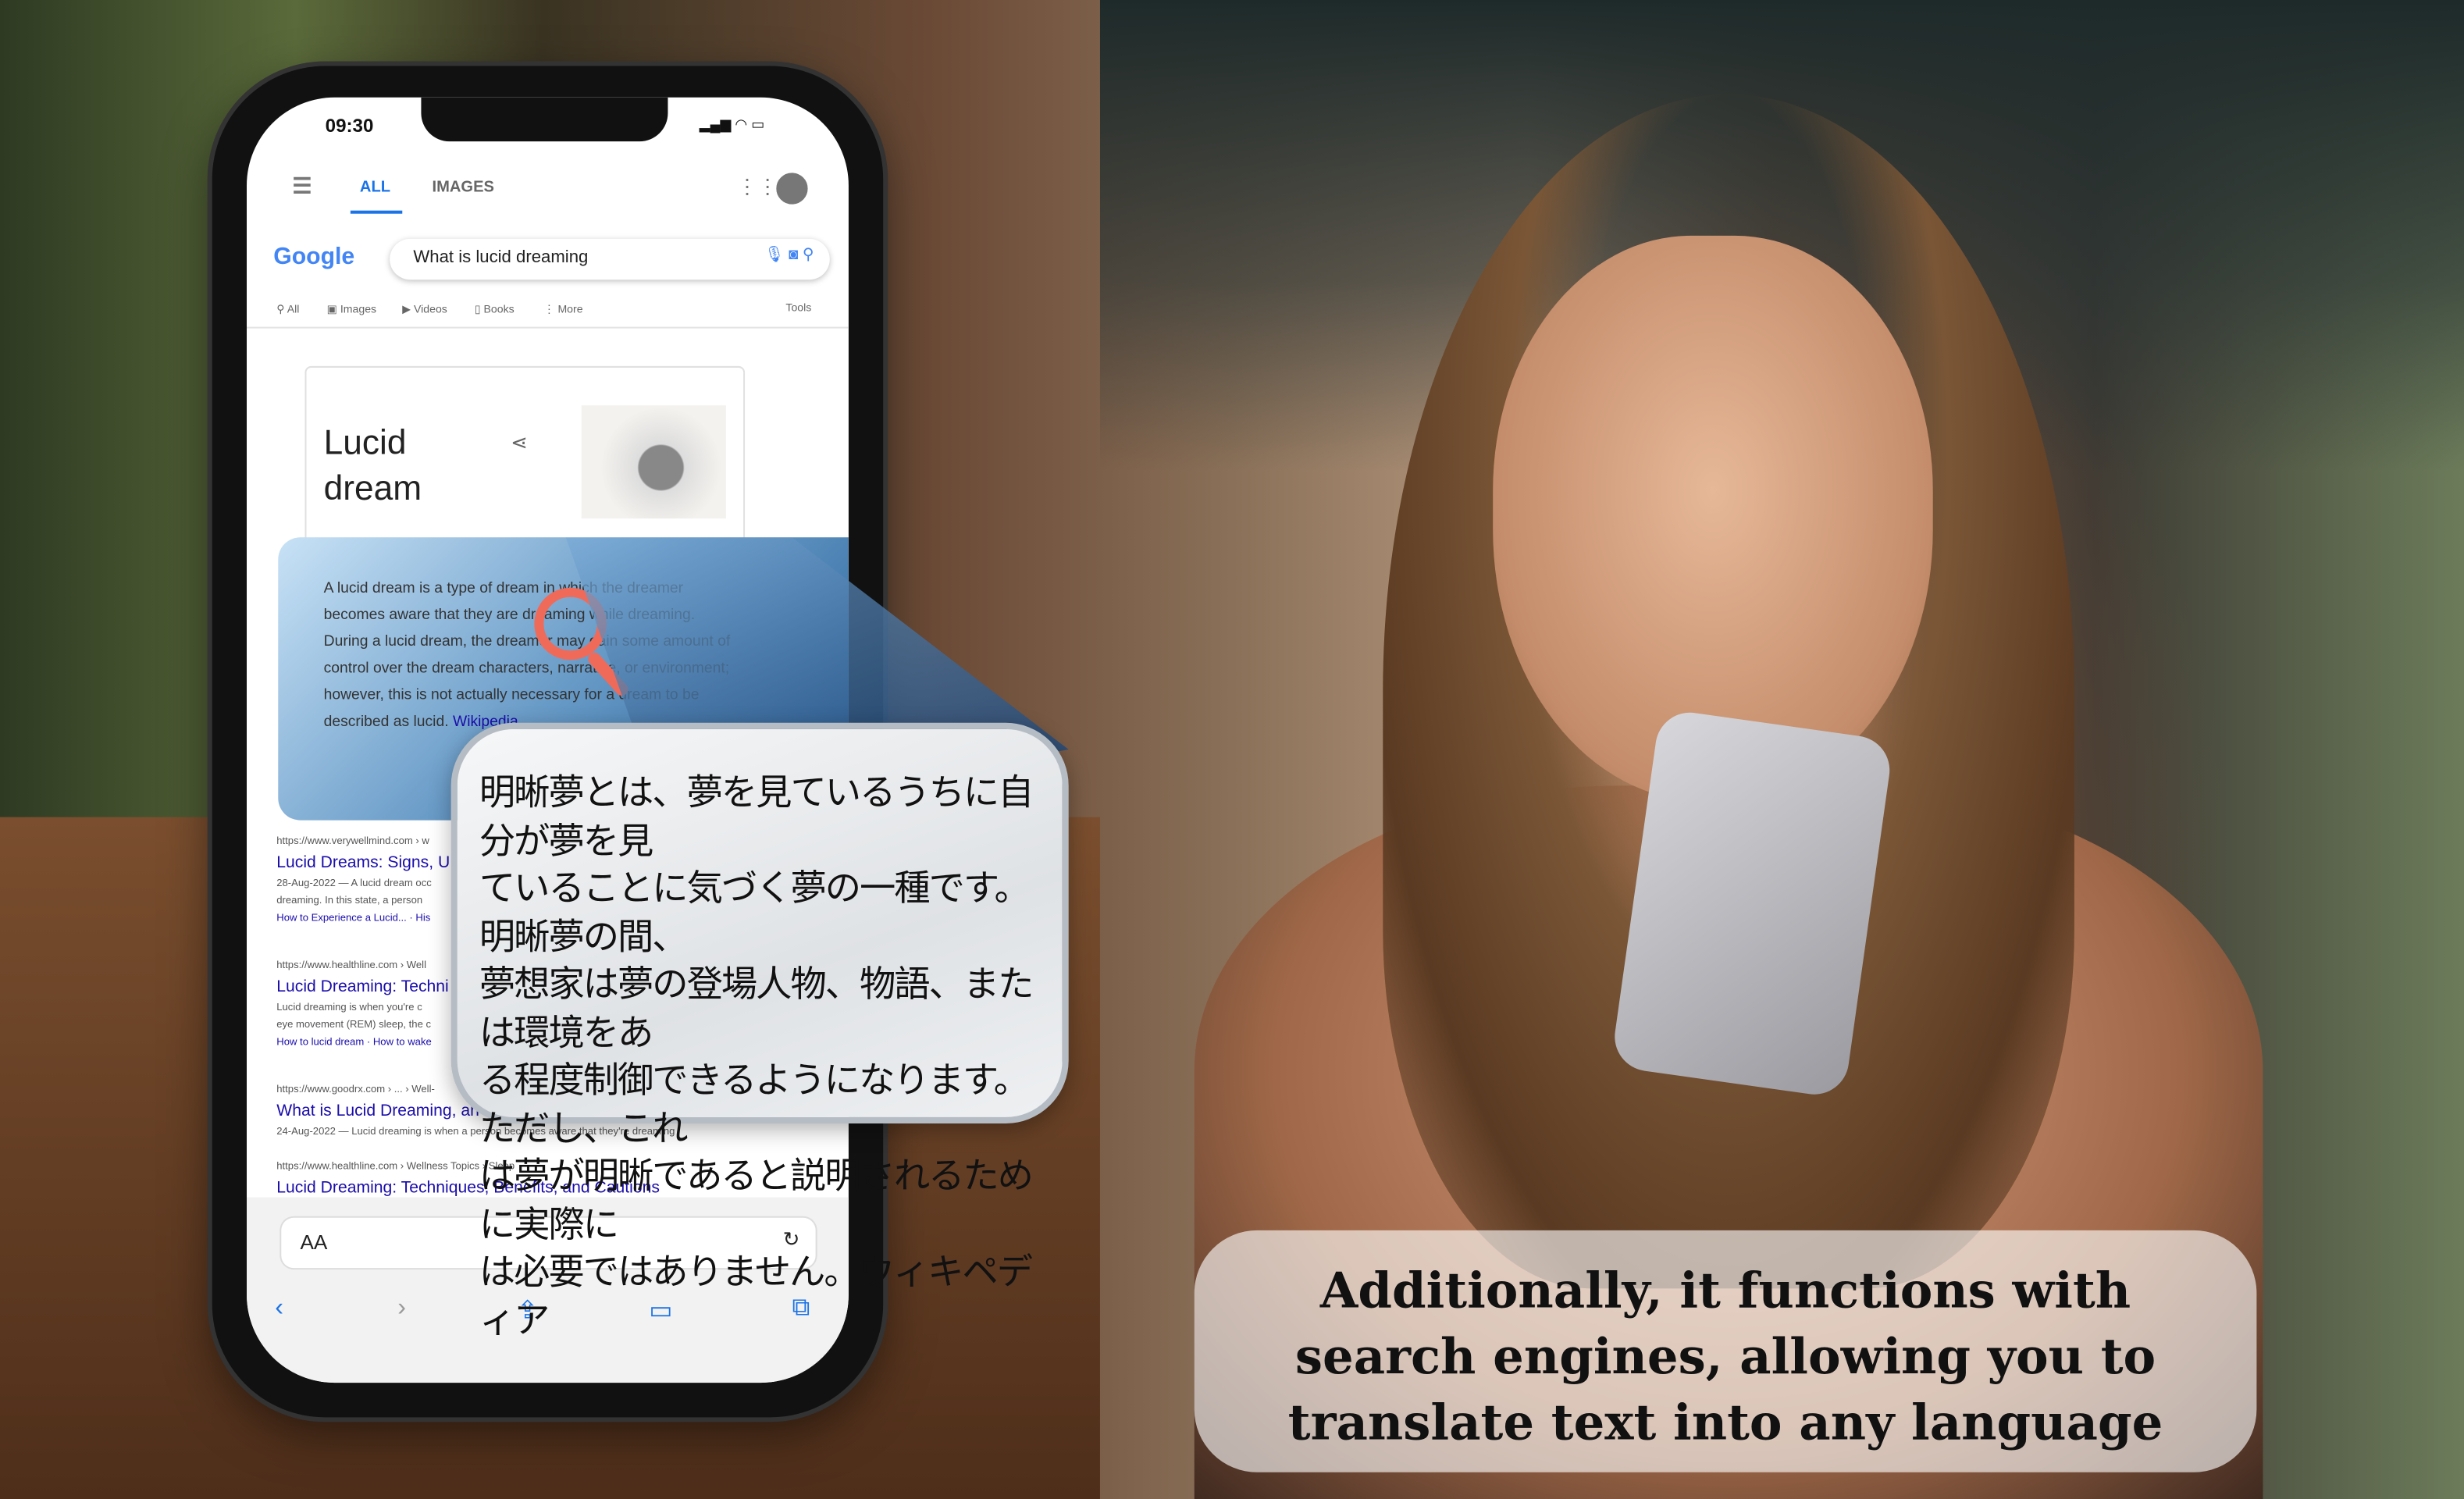  I want to click on title-line: dream, so click(372, 488).